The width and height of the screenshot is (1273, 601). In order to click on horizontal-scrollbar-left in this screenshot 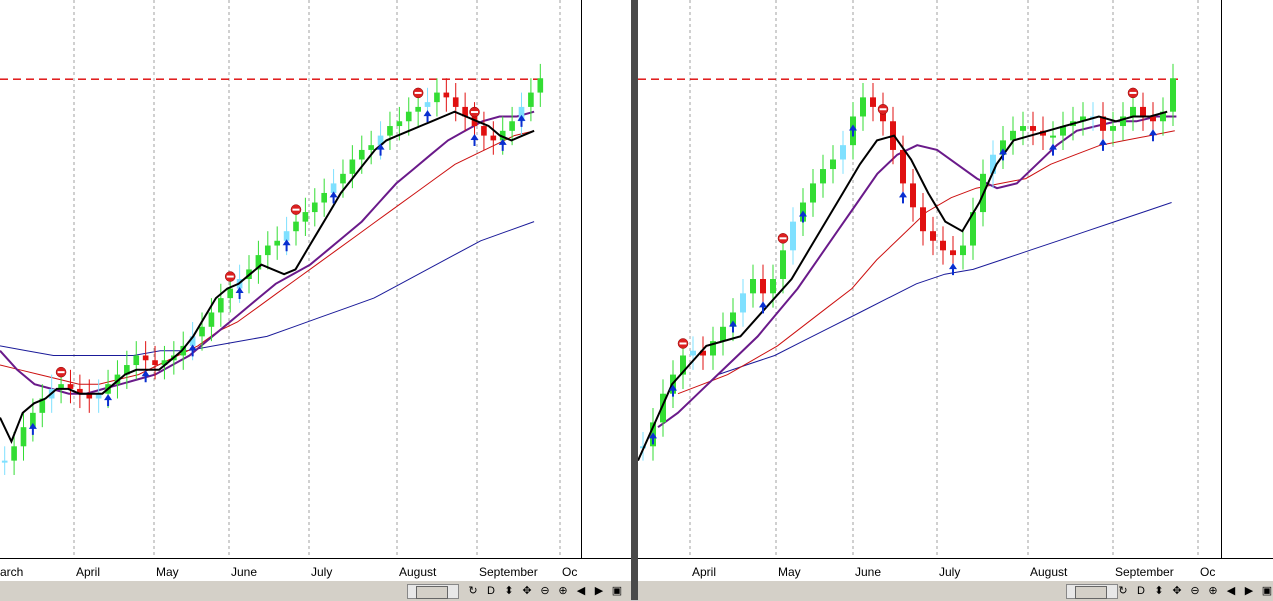, I will do `click(433, 591)`.